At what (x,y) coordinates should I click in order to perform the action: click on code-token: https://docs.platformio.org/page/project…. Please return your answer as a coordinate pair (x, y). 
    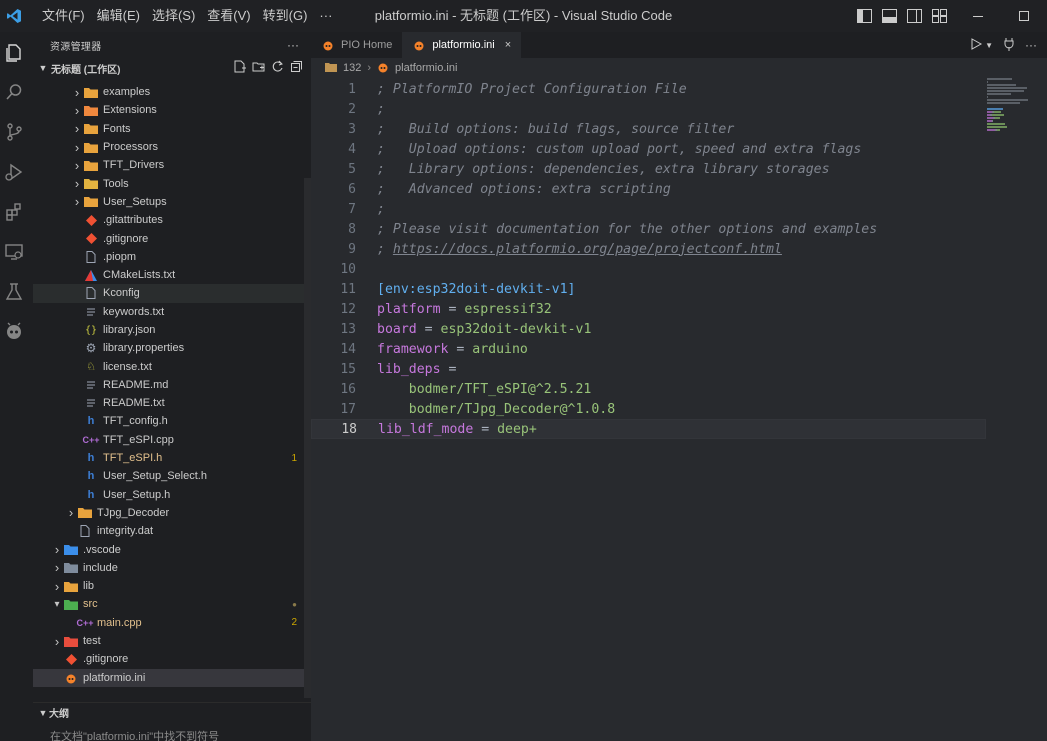
    Looking at the image, I should click on (587, 249).